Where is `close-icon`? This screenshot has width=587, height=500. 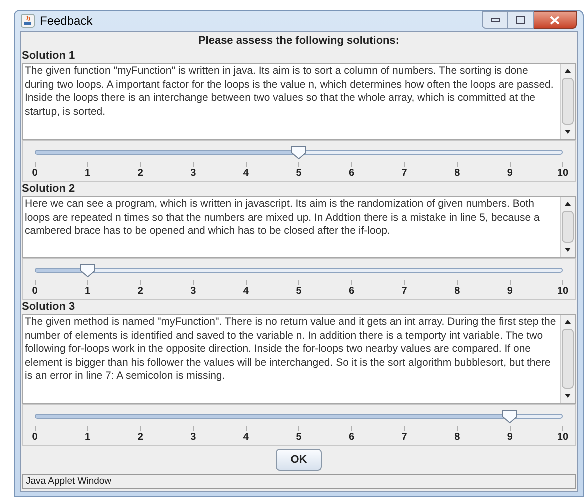
close-icon is located at coordinates (555, 20).